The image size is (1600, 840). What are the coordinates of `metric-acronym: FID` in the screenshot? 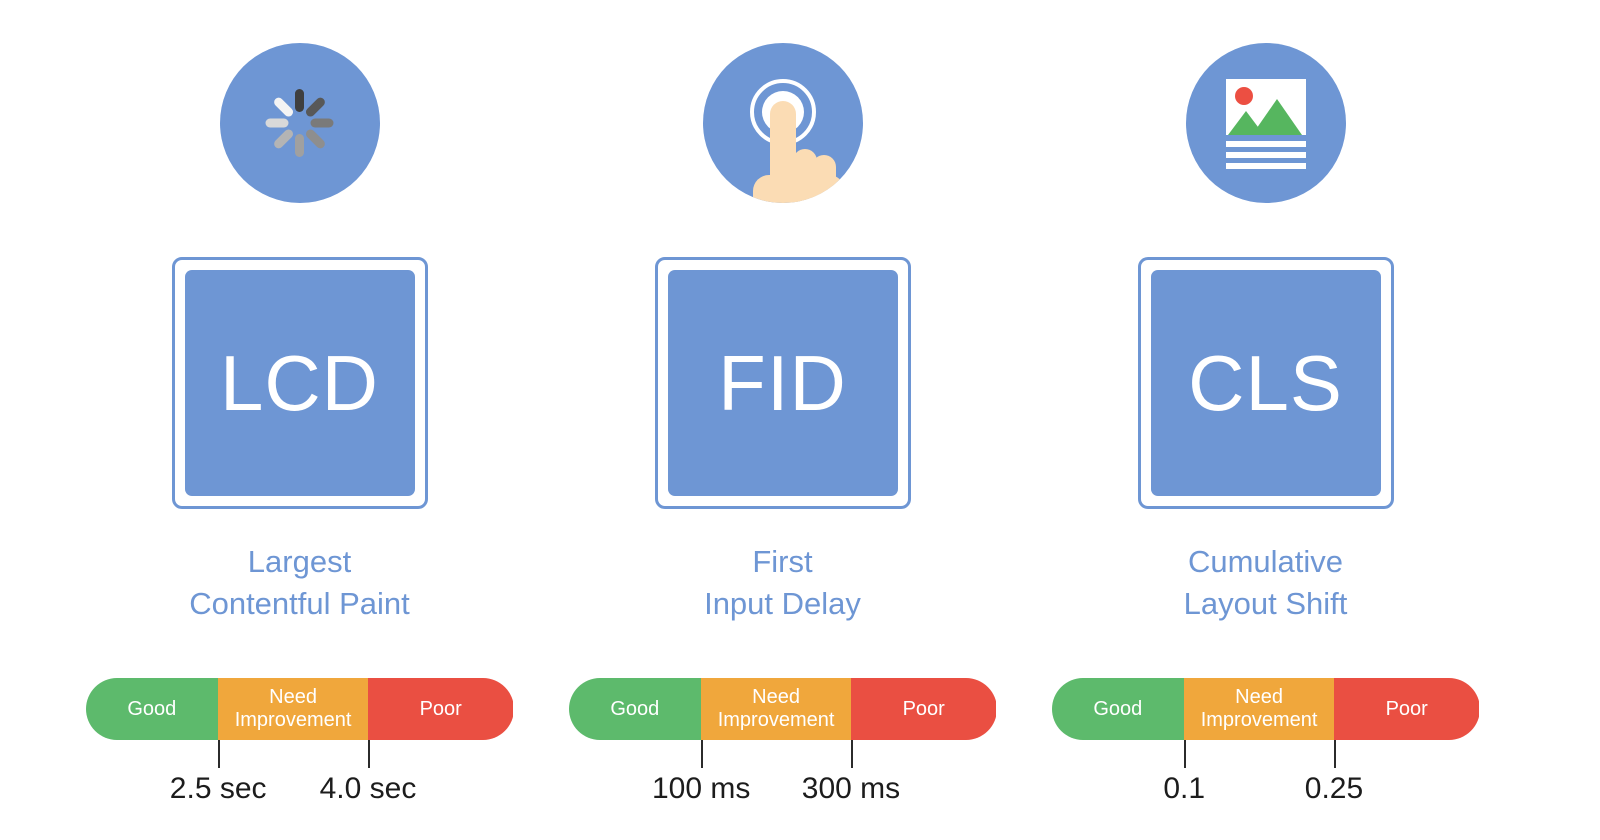 It's located at (782, 383).